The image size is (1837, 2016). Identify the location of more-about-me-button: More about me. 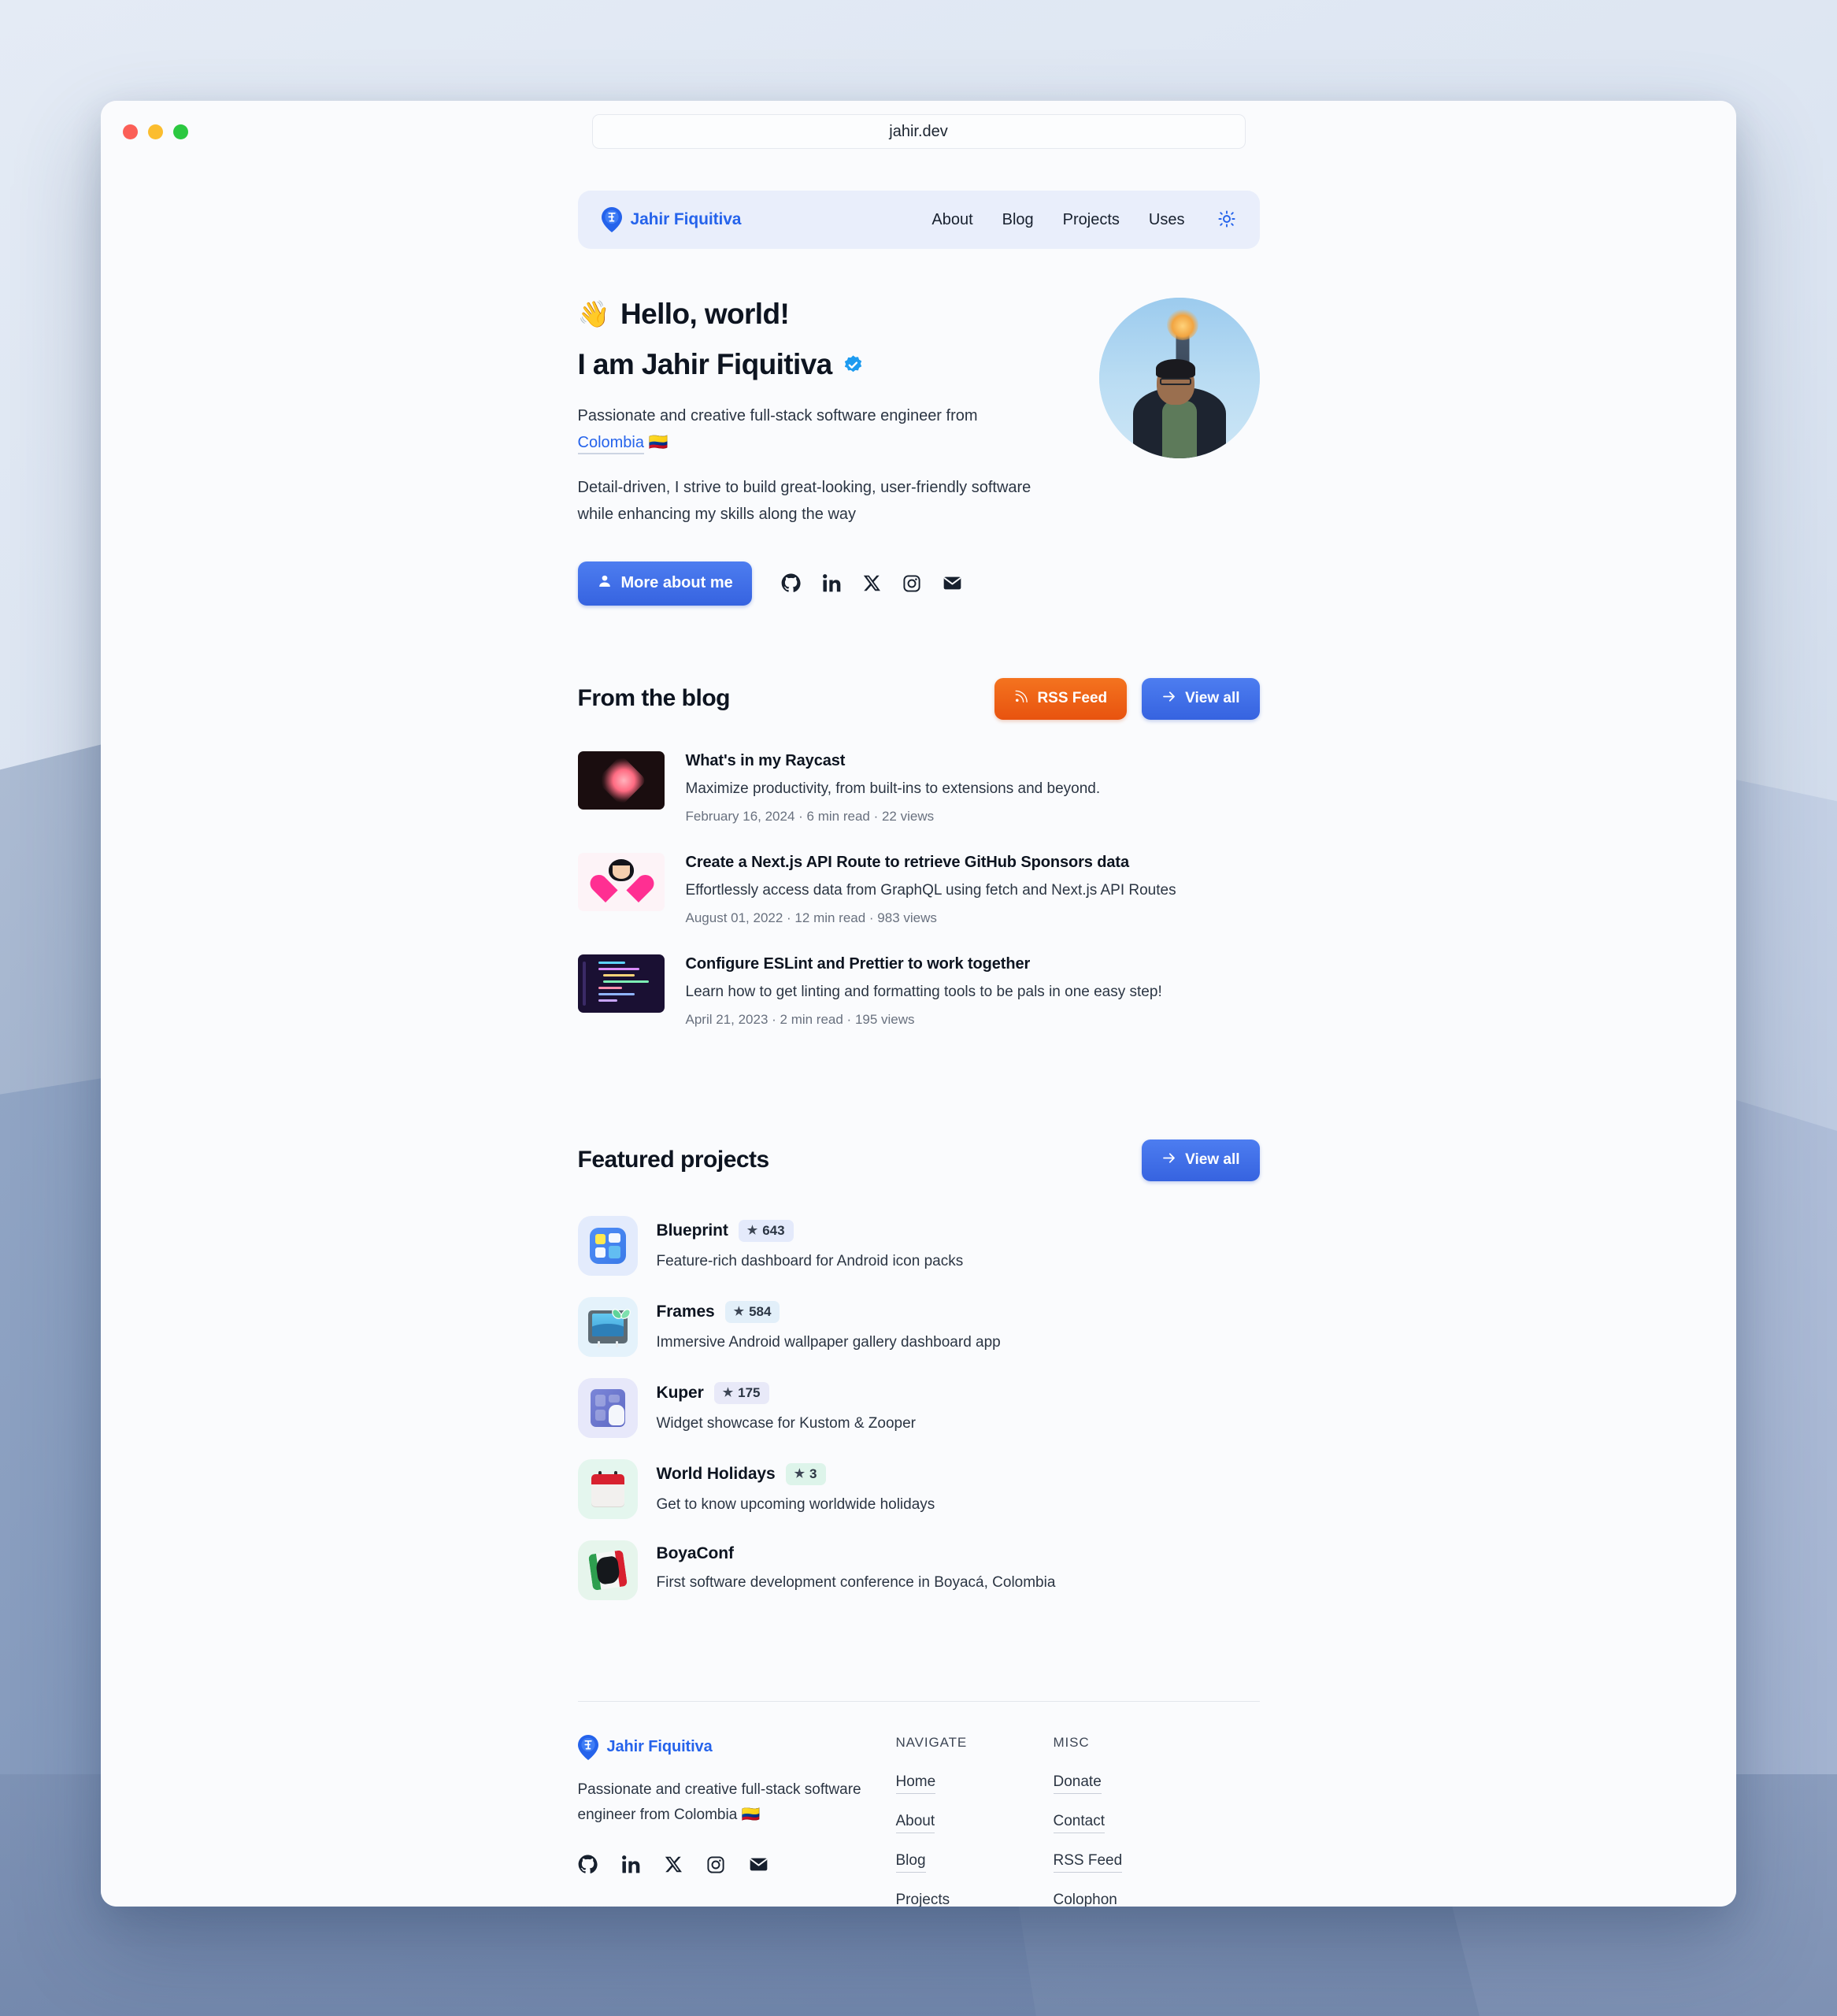
(665, 583).